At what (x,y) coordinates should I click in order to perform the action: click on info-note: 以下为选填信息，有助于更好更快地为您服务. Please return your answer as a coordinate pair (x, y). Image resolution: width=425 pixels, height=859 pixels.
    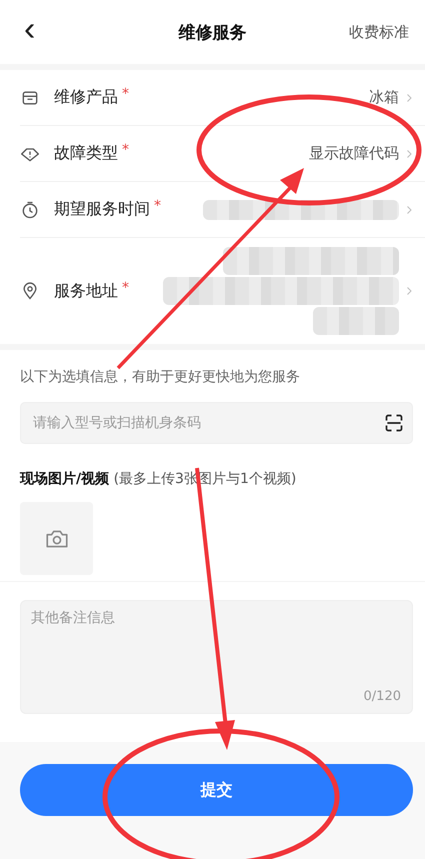
    Looking at the image, I should click on (160, 377).